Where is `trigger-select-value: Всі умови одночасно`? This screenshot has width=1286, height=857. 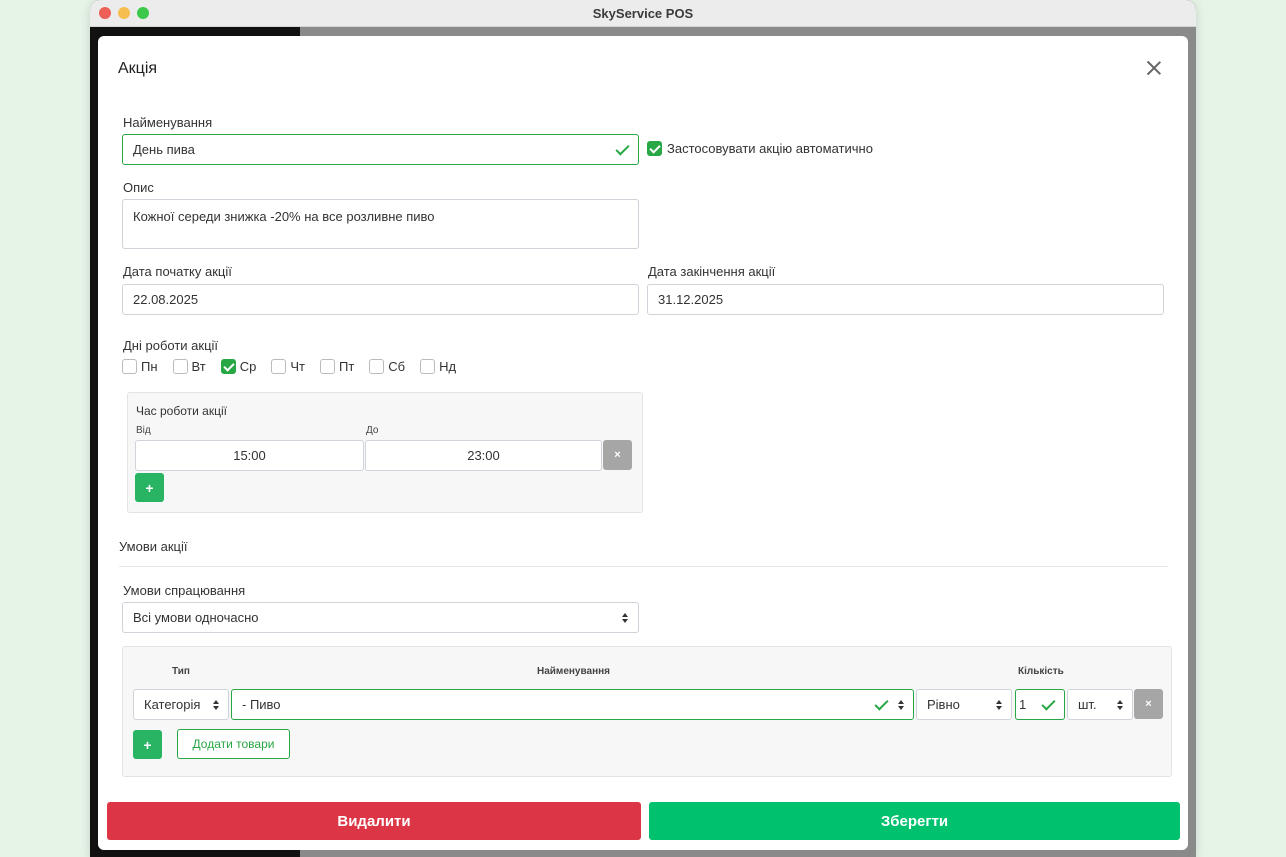 trigger-select-value: Всі умови одночасно is located at coordinates (196, 617).